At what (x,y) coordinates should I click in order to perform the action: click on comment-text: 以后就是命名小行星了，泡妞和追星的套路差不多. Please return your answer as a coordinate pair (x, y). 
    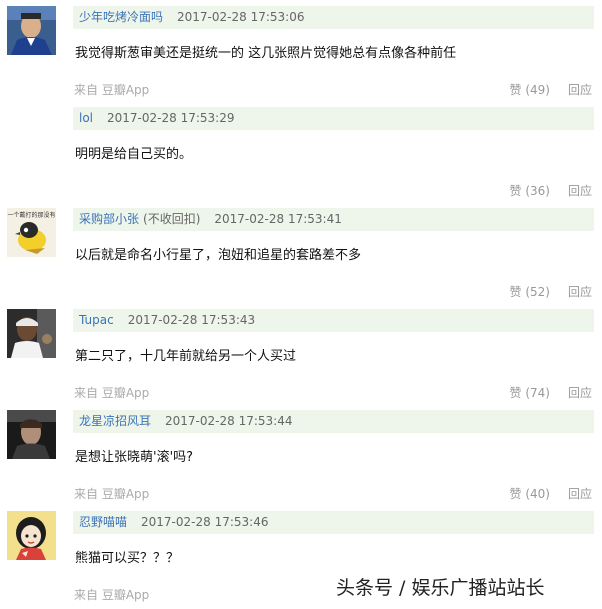
    Looking at the image, I should click on (218, 255).